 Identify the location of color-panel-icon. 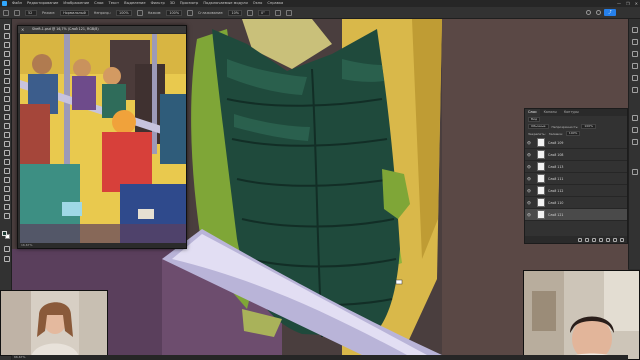
(635, 30).